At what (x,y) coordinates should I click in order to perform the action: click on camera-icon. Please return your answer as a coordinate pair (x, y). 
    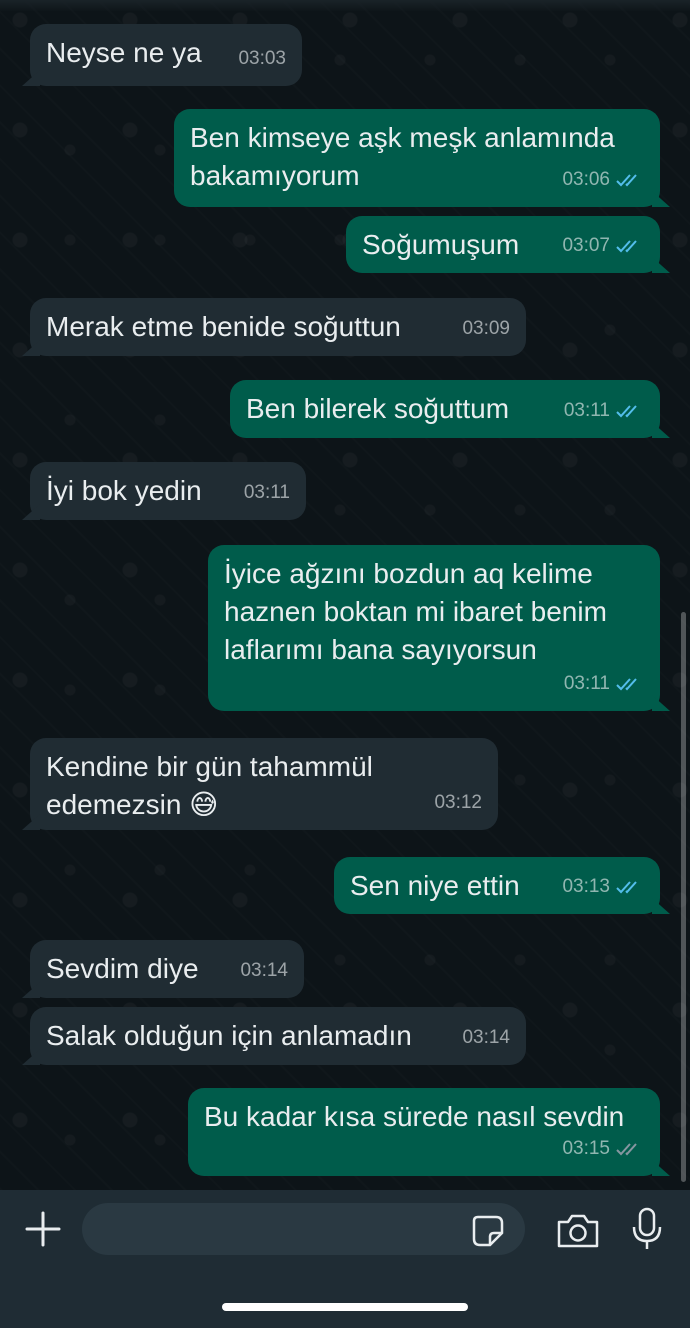
    Looking at the image, I should click on (578, 1231).